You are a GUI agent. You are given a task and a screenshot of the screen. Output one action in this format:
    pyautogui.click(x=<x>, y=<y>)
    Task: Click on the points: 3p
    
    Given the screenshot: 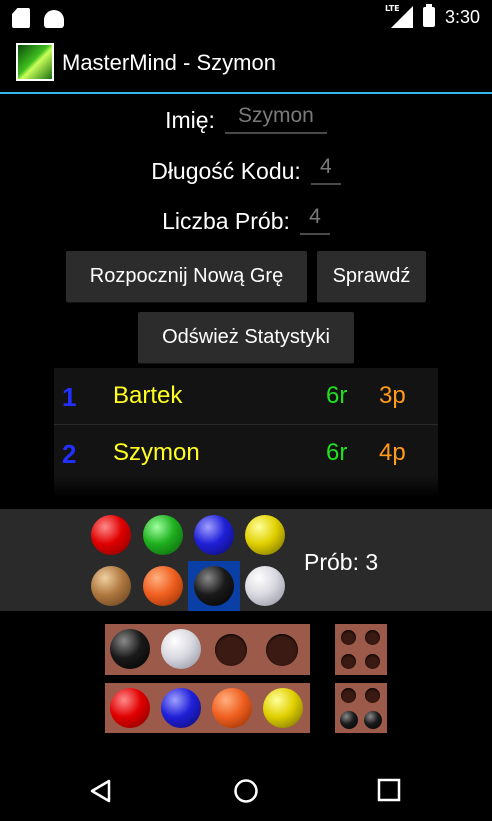 What is the action you would take?
    pyautogui.click(x=392, y=395)
    